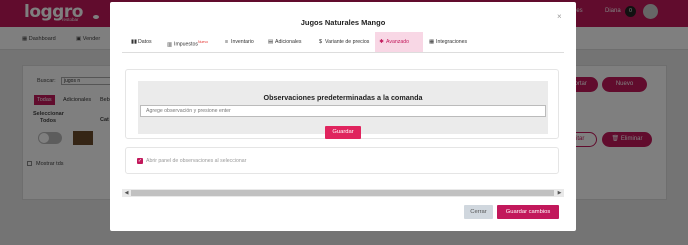  I want to click on tab-label: Inventario, so click(242, 42).